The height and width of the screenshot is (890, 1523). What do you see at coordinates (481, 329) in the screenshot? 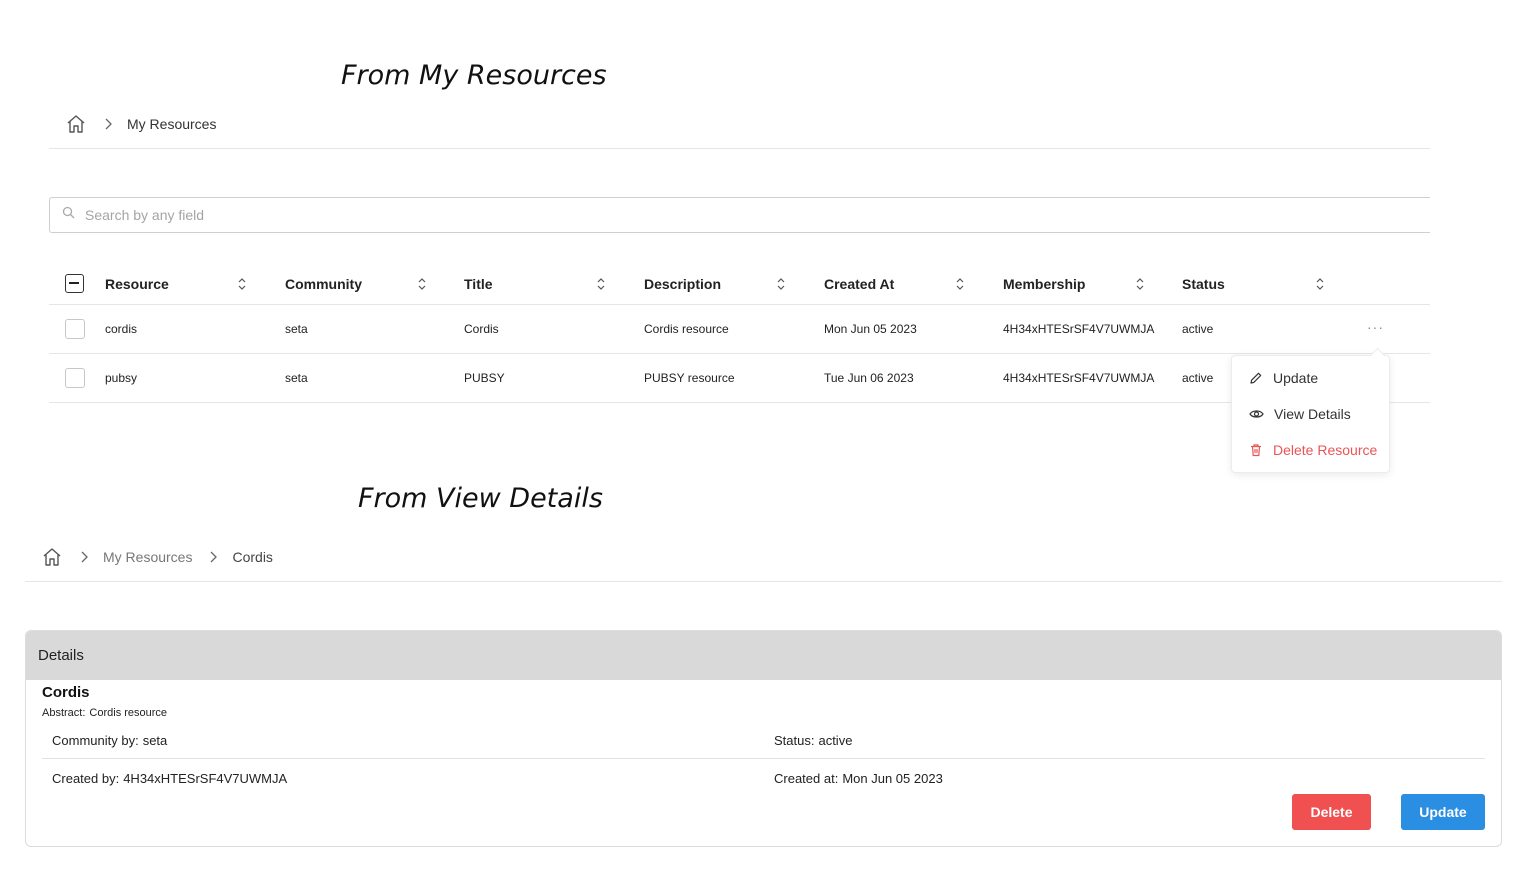
I see `cell-title: Cordis` at bounding box center [481, 329].